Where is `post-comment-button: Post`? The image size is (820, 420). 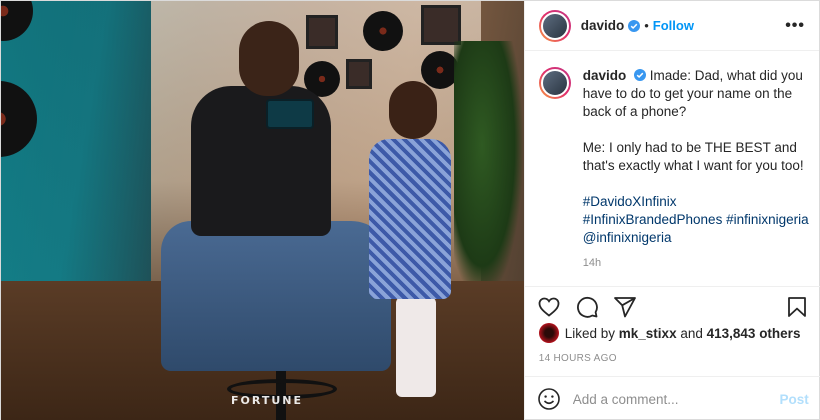
post-comment-button: Post is located at coordinates (793, 399).